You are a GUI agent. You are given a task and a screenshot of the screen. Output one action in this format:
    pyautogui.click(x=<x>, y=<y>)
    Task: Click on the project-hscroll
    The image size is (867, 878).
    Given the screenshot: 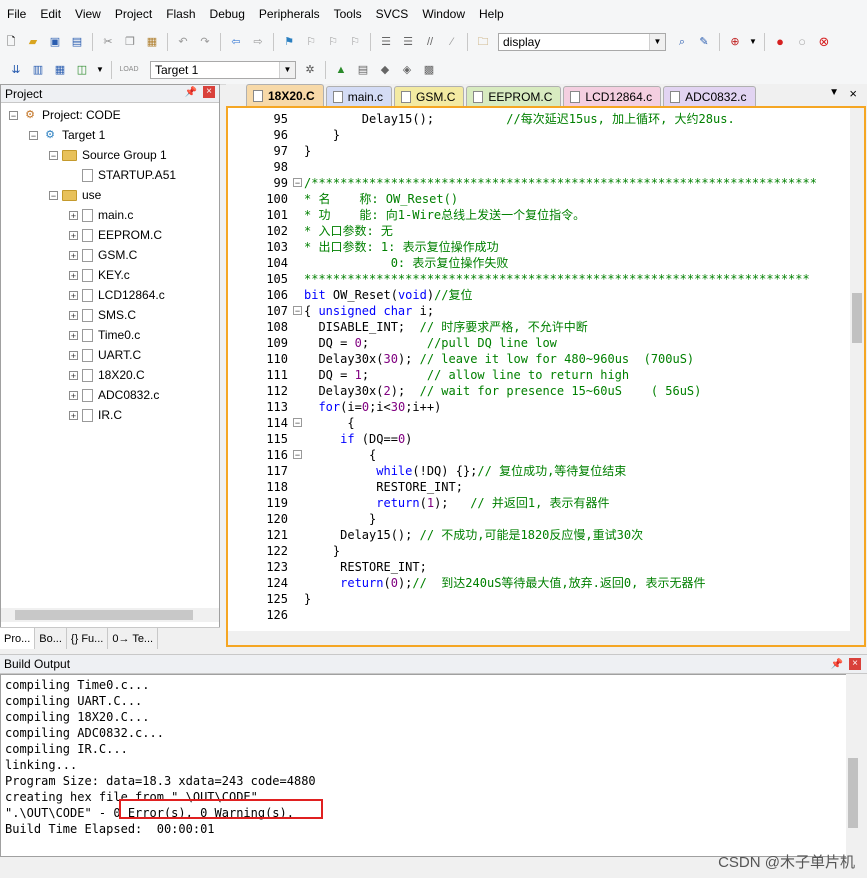 What is the action you would take?
    pyautogui.click(x=110, y=615)
    